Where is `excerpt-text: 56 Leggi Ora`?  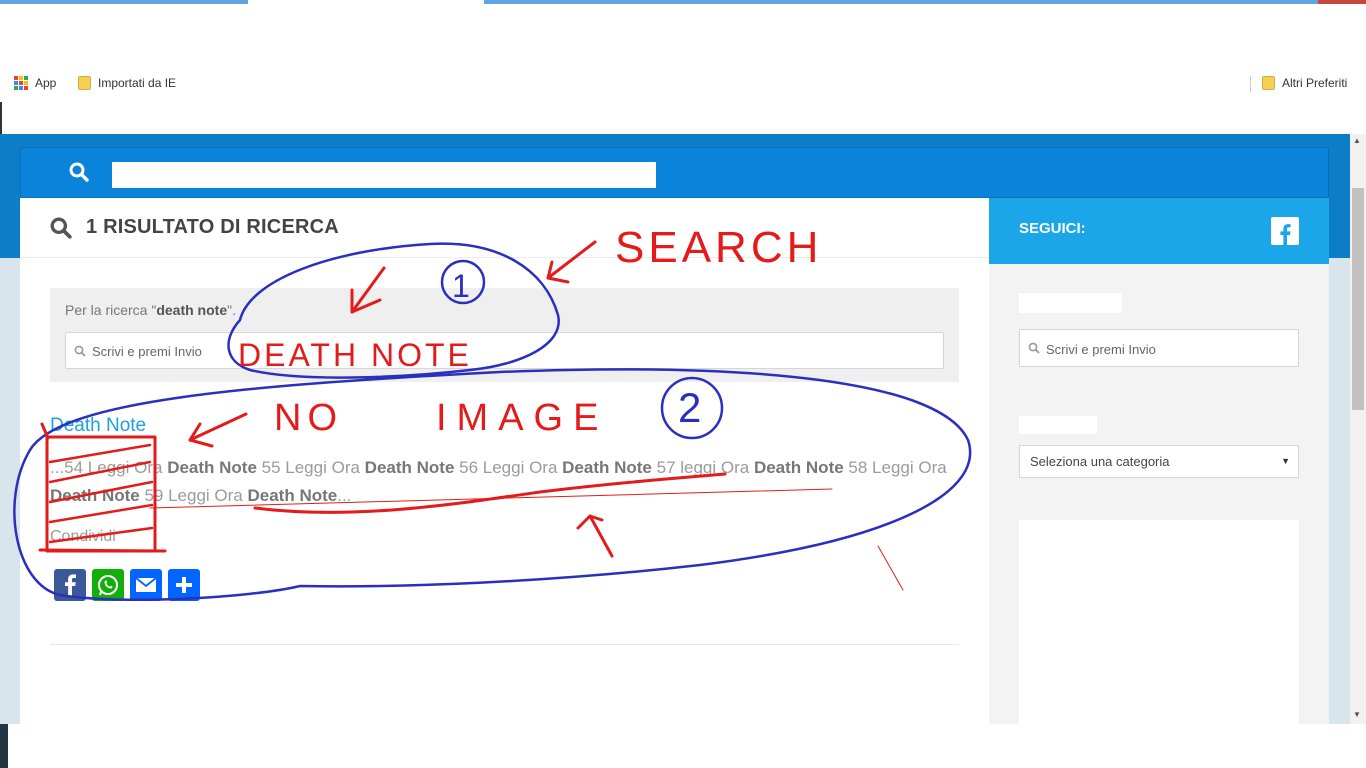
excerpt-text: 56 Leggi Ora is located at coordinates (508, 467).